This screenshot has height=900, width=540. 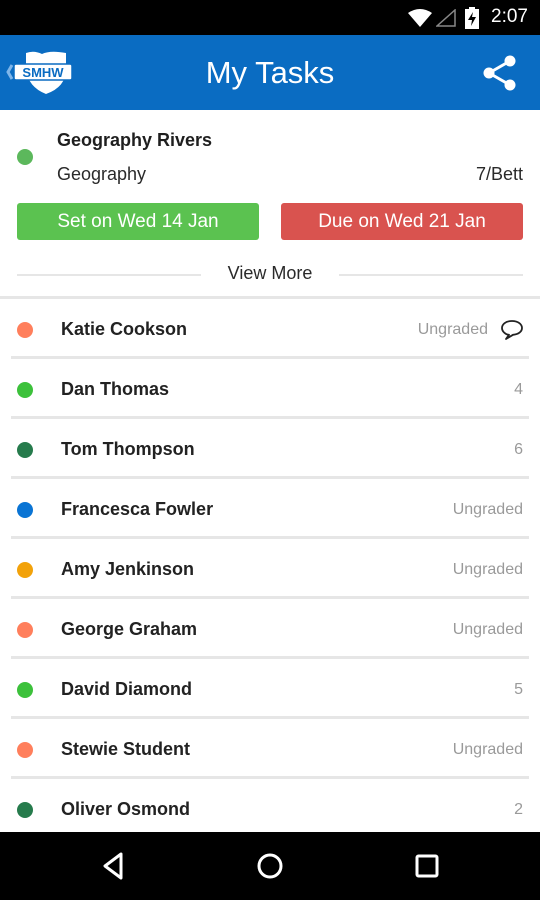 I want to click on home-icon, so click(x=270, y=866).